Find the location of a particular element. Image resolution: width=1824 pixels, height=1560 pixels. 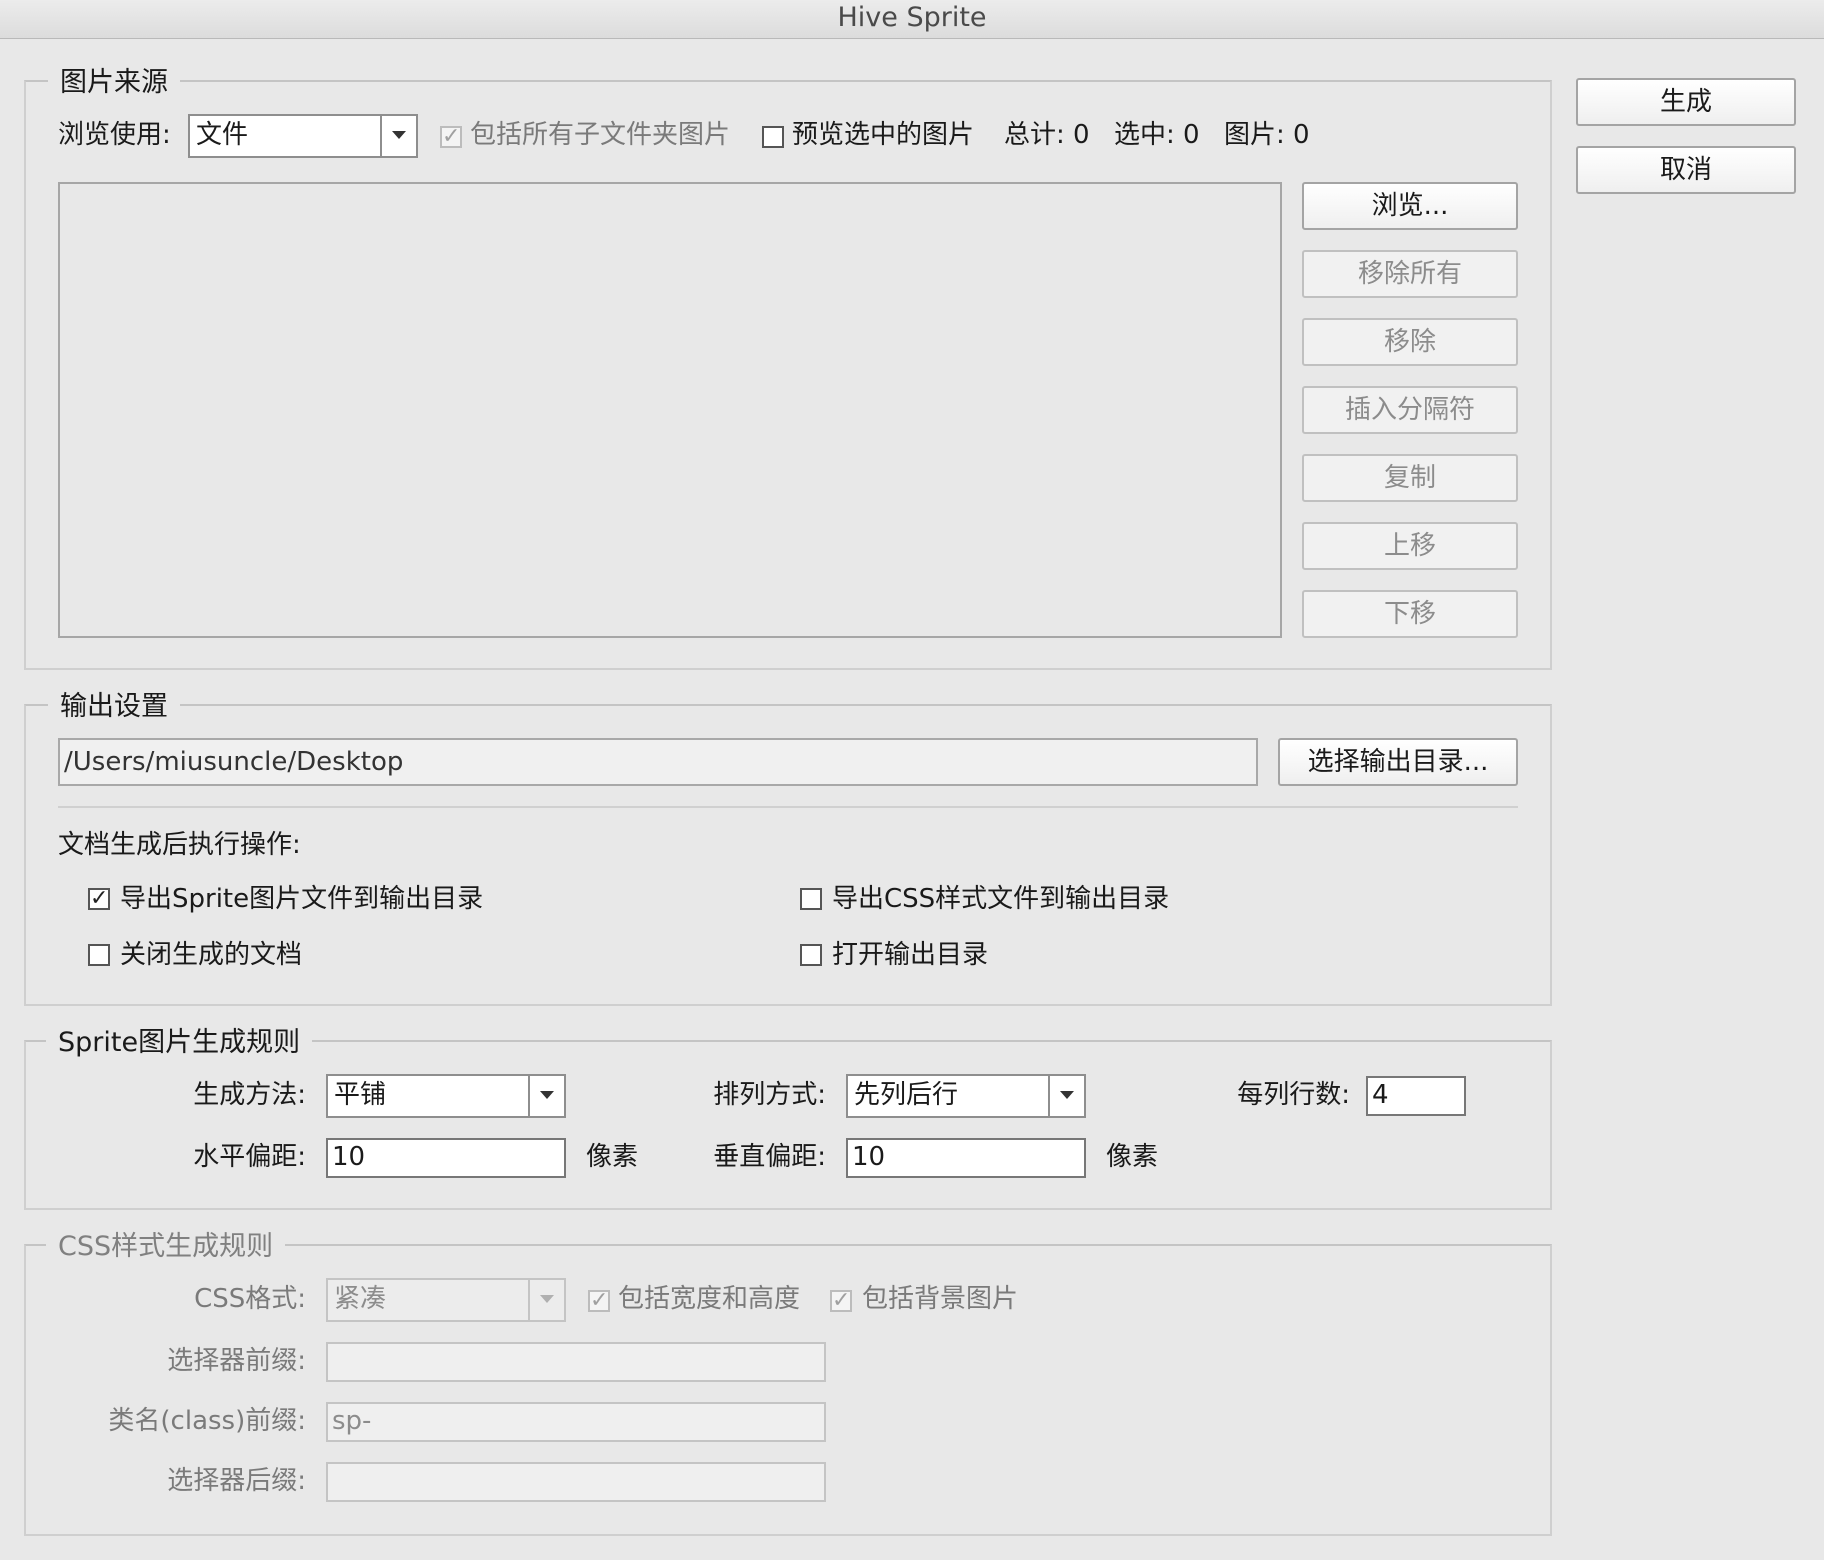

h-offset-label: 水平偏距: is located at coordinates (249, 1157).